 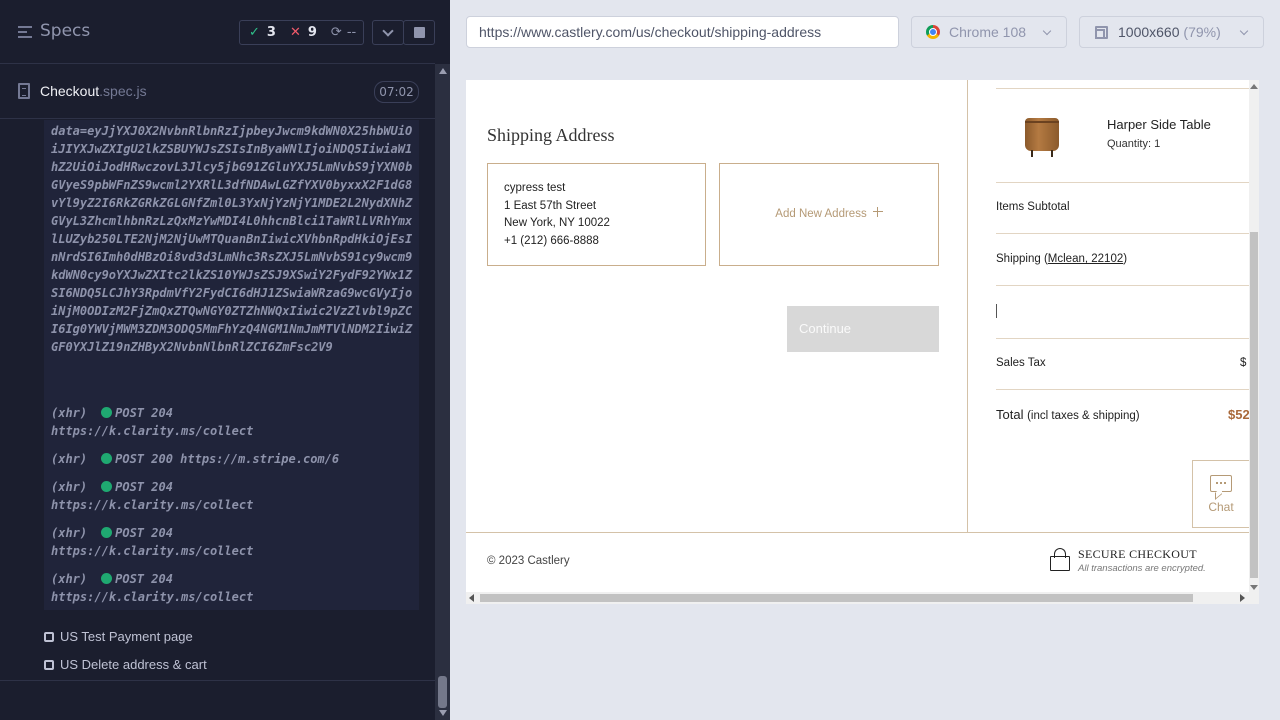 I want to click on scroll-right-icon, so click(x=1242, y=598).